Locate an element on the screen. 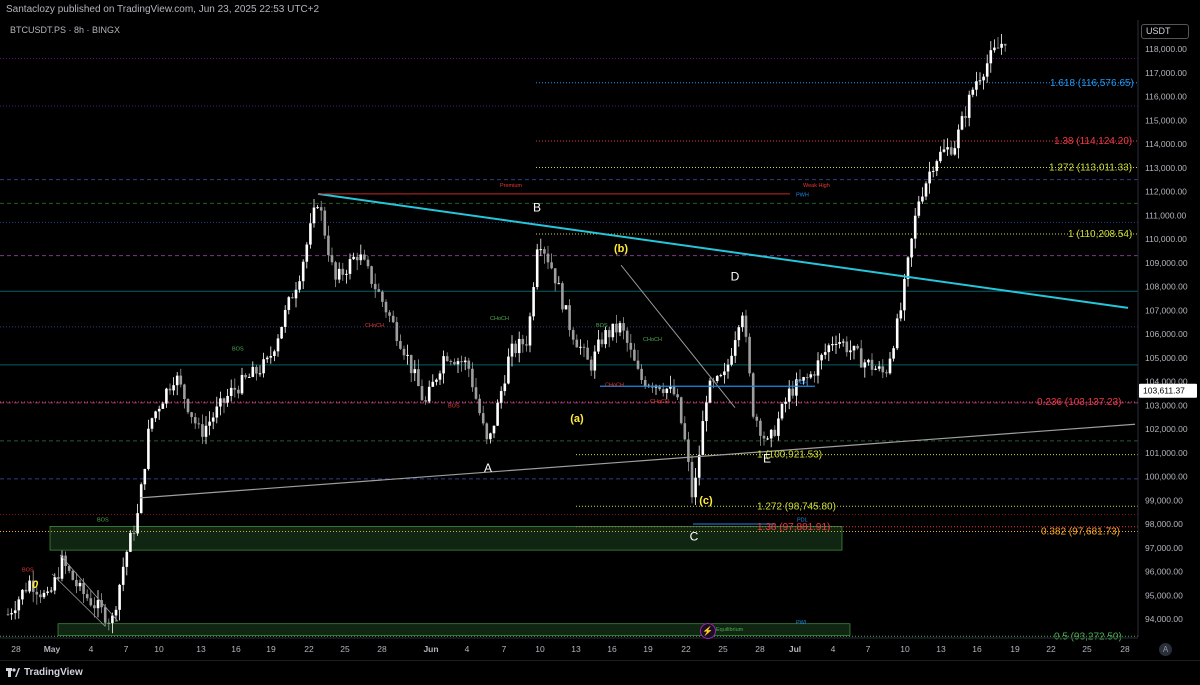  wave-label: B is located at coordinates (537, 208).